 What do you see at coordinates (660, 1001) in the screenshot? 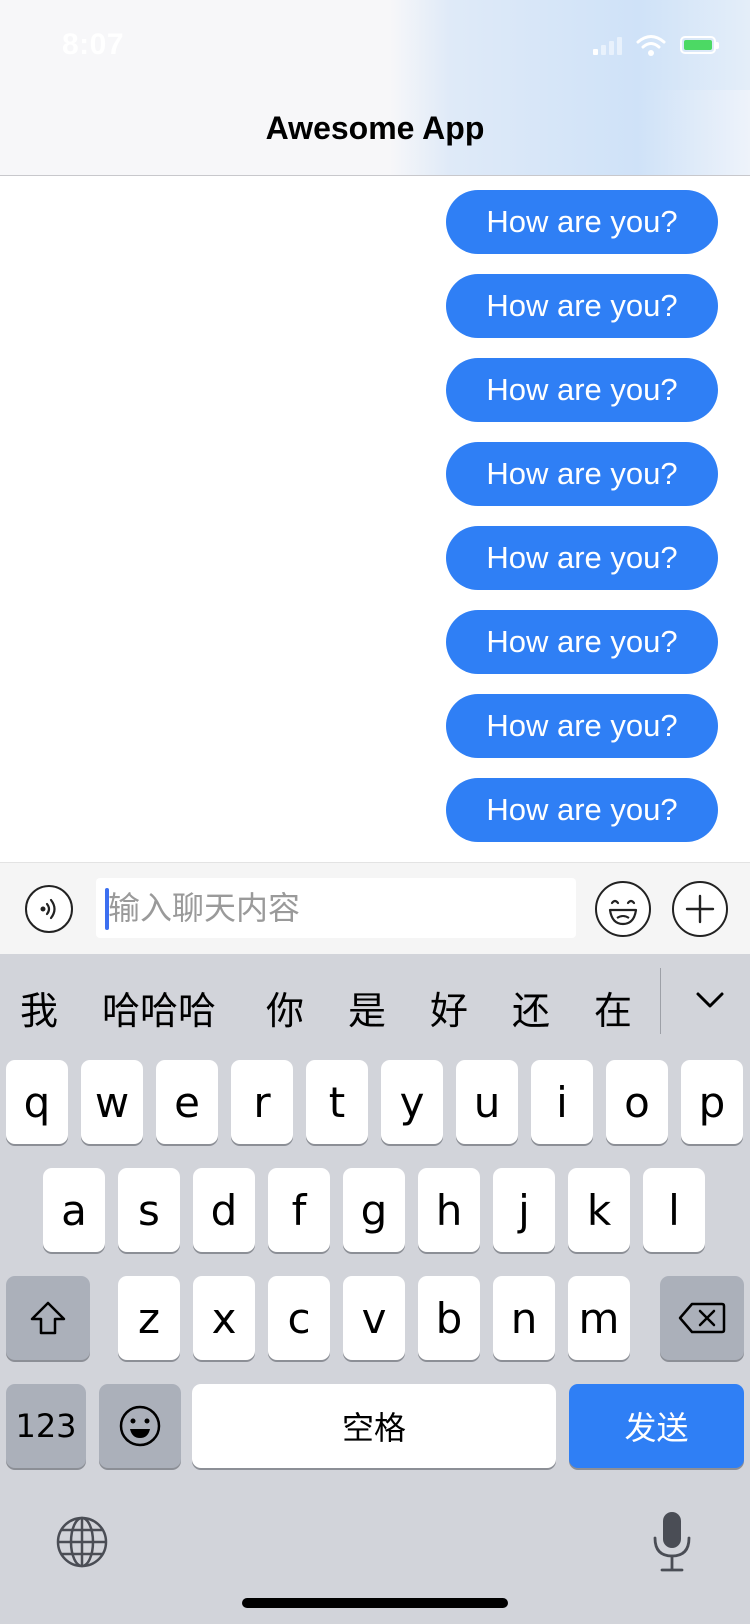
I see `candidate-divider` at bounding box center [660, 1001].